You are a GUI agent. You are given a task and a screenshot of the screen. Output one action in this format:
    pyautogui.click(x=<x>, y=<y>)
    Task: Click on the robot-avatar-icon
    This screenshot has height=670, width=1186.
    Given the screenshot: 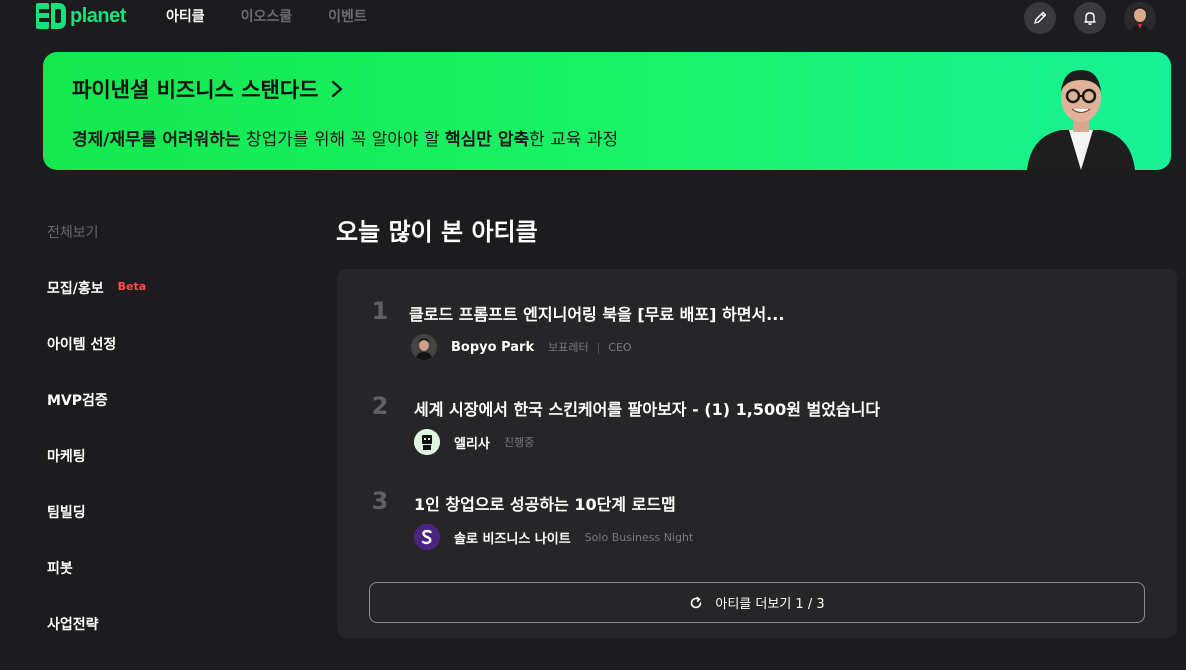 What is the action you would take?
    pyautogui.click(x=427, y=442)
    